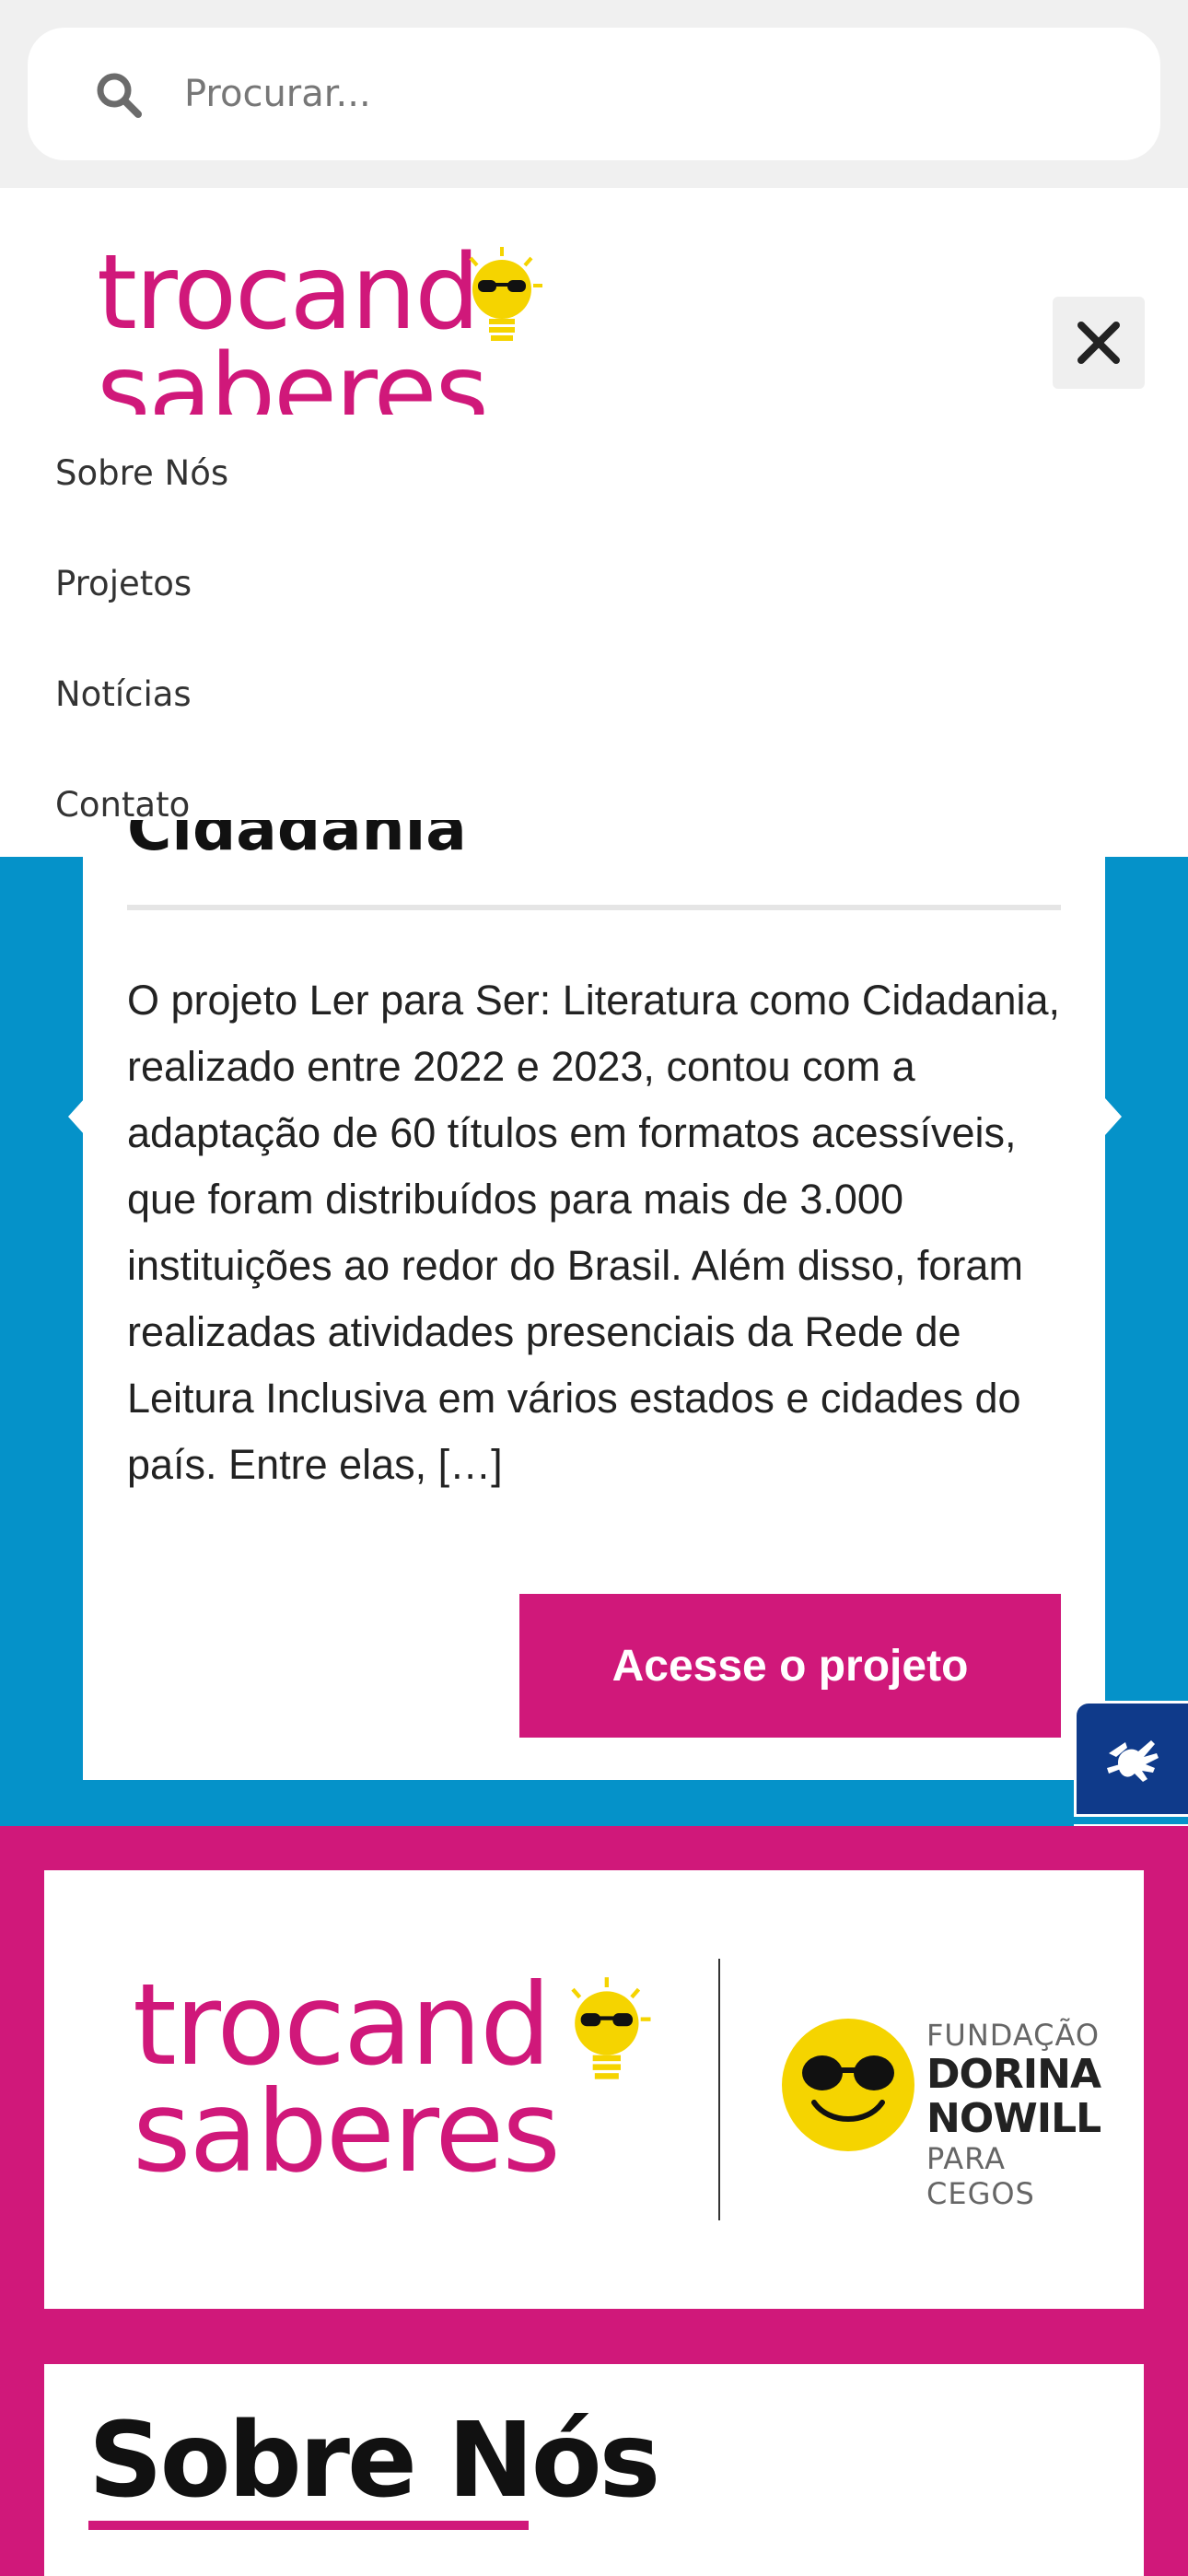  Describe the element at coordinates (418, 2090) in the screenshot. I see `trocando-saberes-logo: trocand saberes` at that location.